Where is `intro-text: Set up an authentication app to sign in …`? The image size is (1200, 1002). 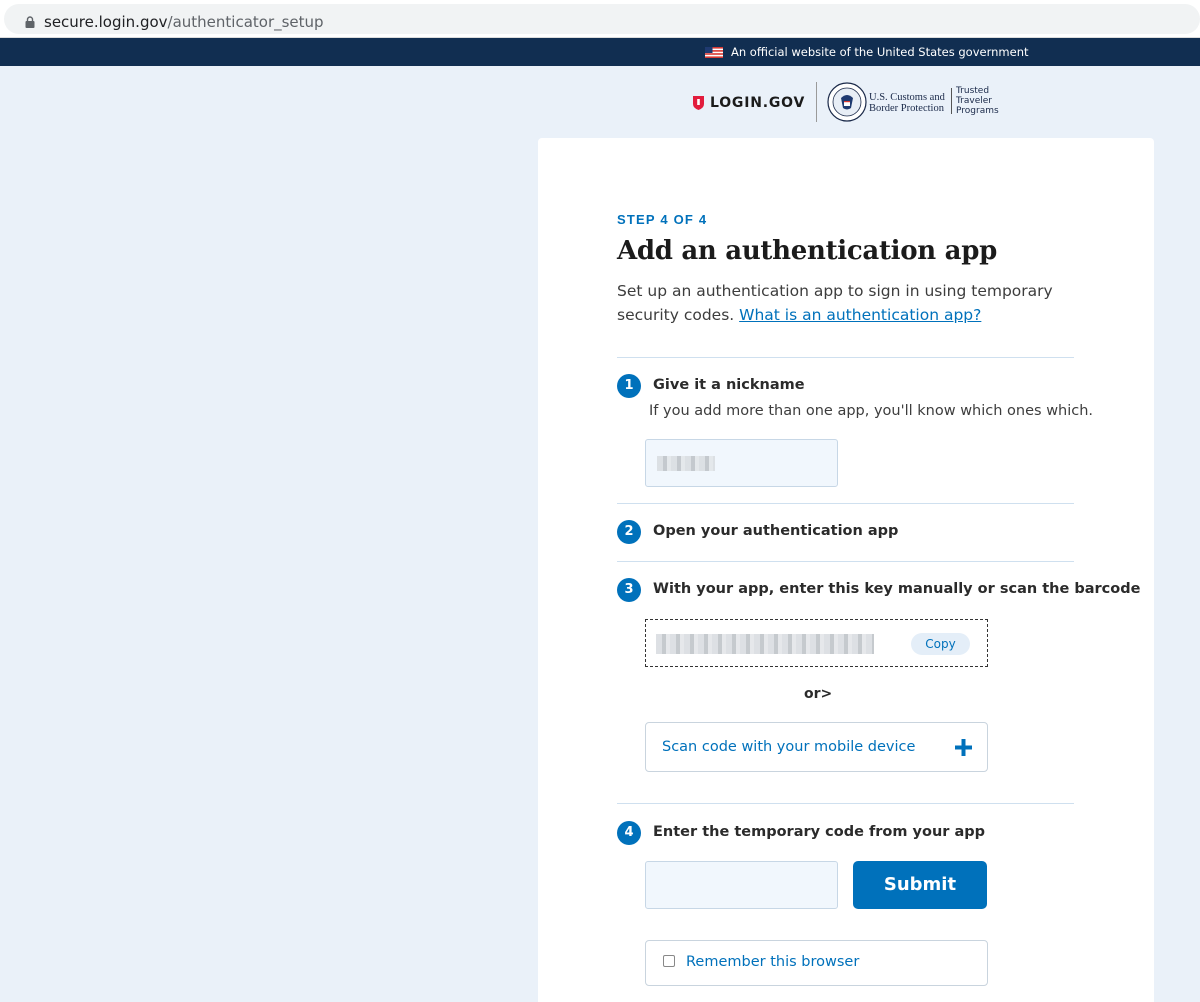 intro-text: Set up an authentication app to sign in … is located at coordinates (842, 303).